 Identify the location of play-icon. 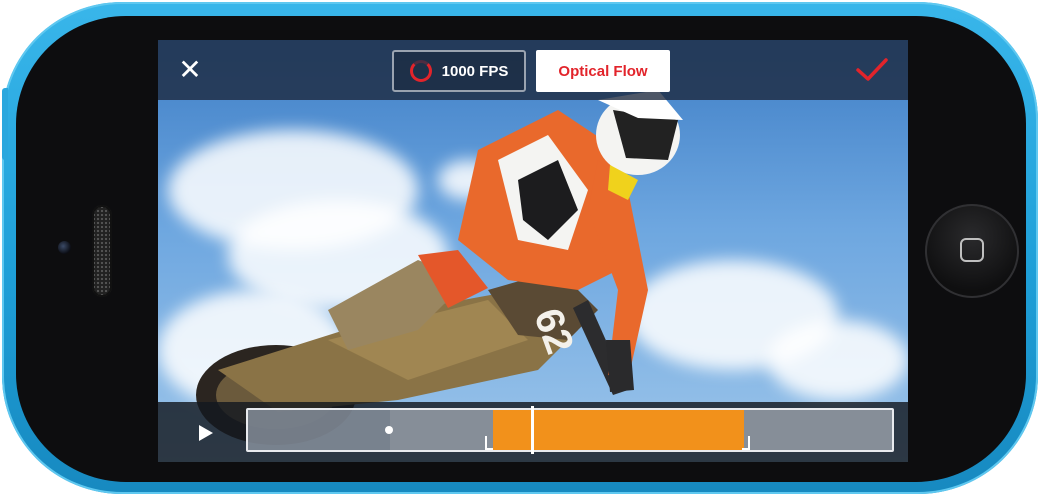
(205, 433).